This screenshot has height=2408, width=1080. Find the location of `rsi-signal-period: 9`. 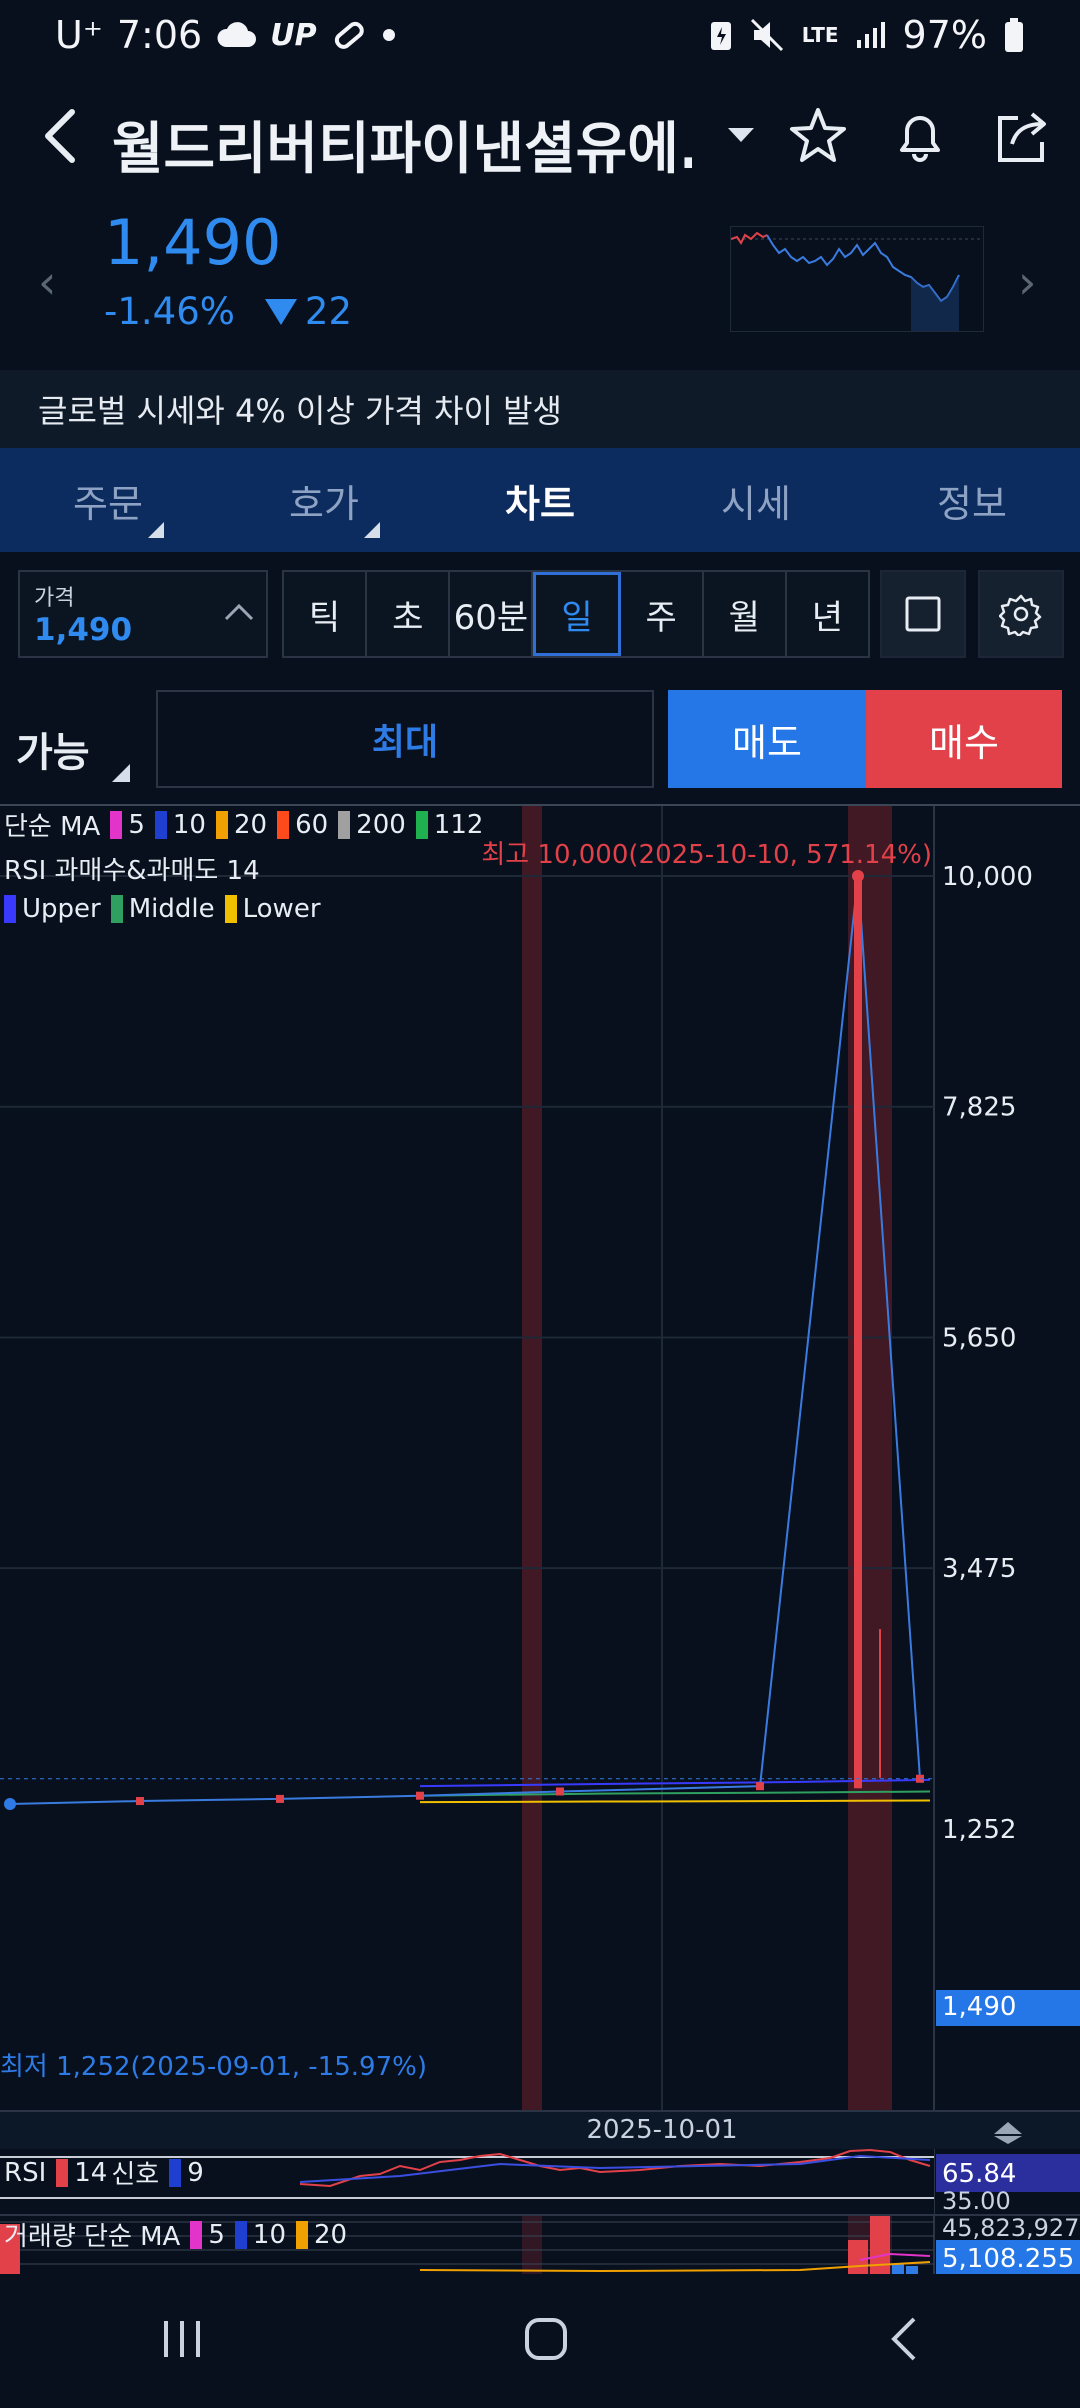

rsi-signal-period: 9 is located at coordinates (195, 2172).